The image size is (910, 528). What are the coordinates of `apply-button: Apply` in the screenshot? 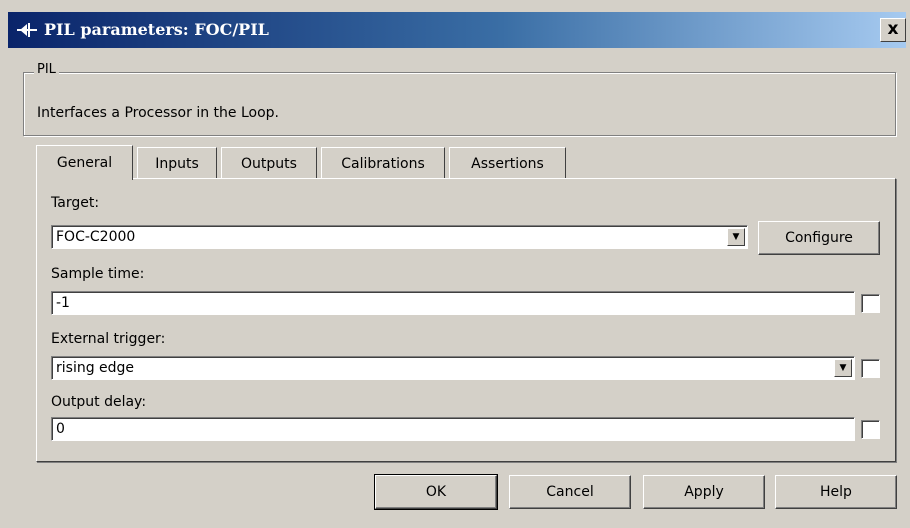 It's located at (704, 492).